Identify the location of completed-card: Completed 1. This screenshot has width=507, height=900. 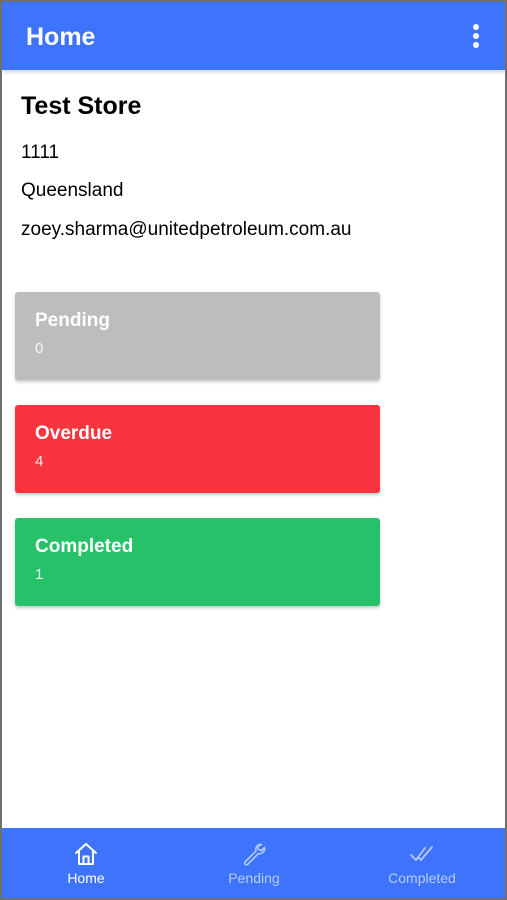
(197, 562).